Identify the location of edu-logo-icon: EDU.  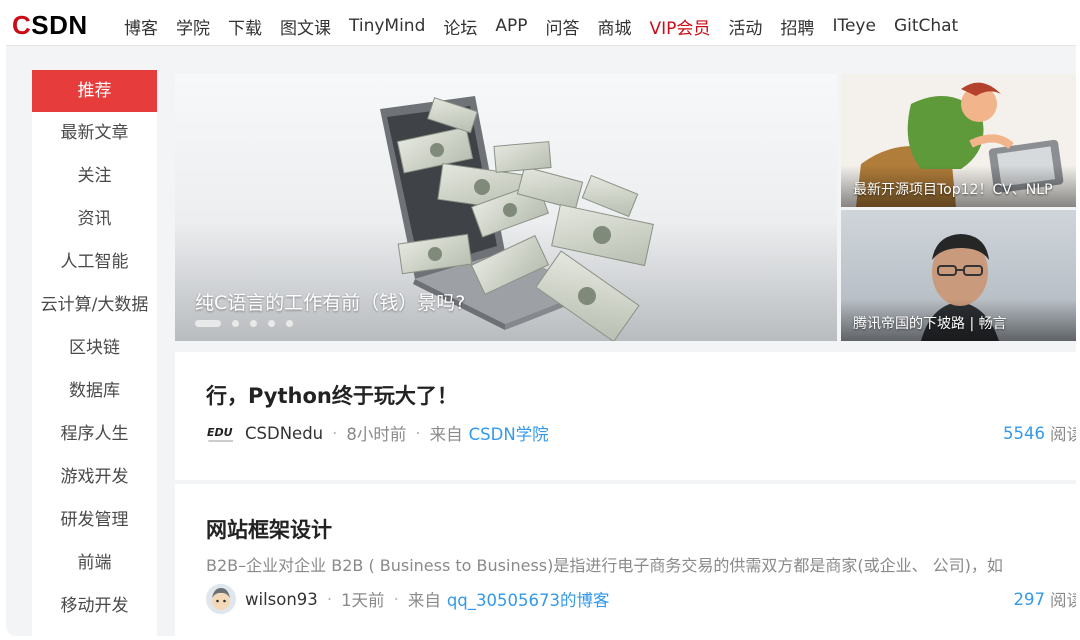
(220, 434).